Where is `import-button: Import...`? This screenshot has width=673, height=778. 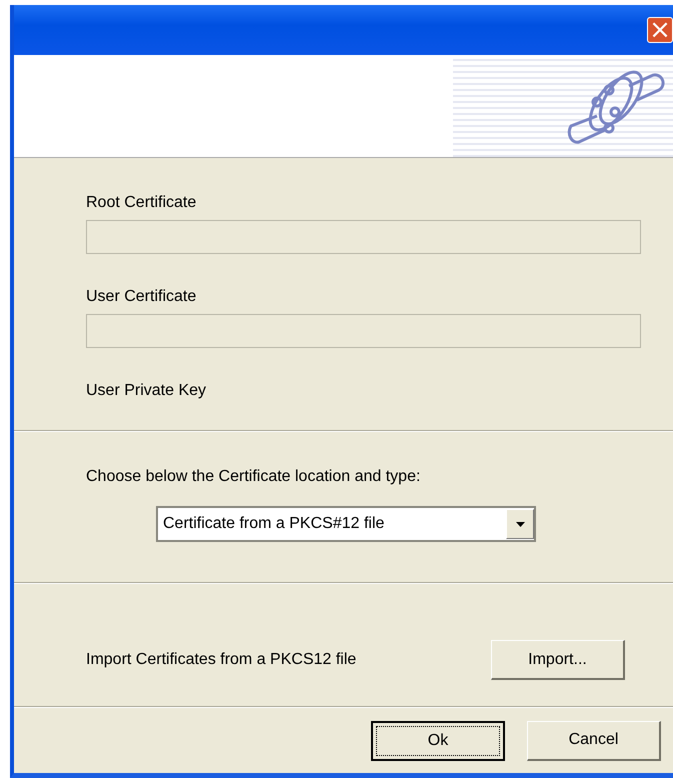
import-button: Import... is located at coordinates (558, 660).